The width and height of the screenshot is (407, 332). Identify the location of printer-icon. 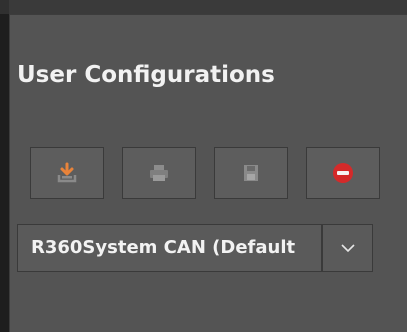
(159, 173).